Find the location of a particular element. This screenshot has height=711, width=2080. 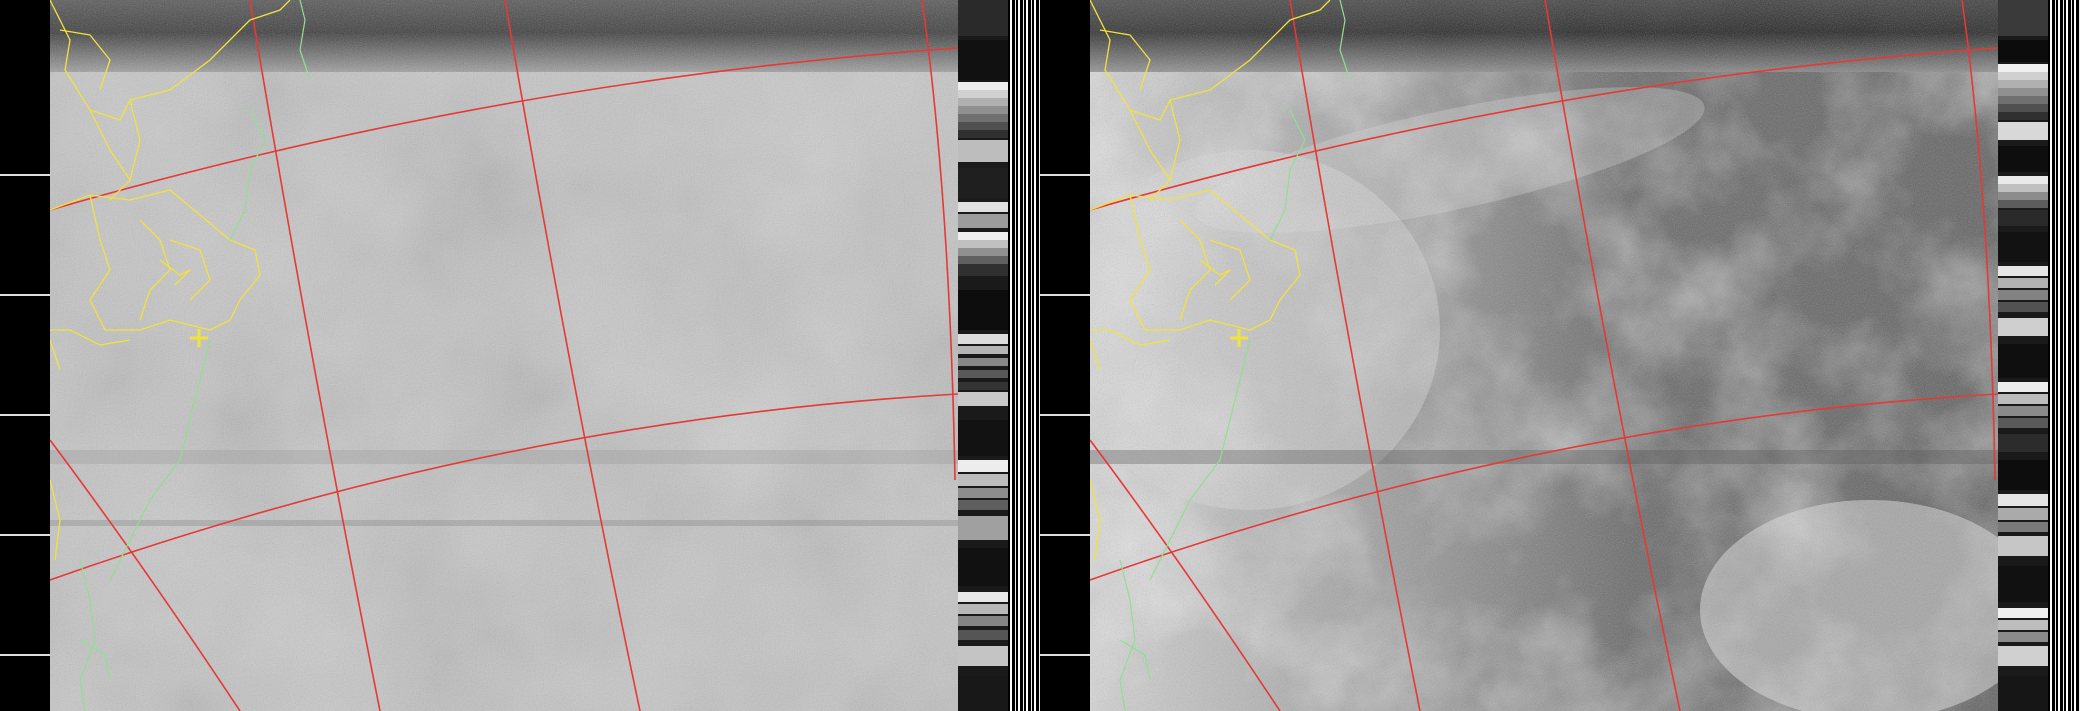

channel-a-telemetry-wedges is located at coordinates (983, 355).